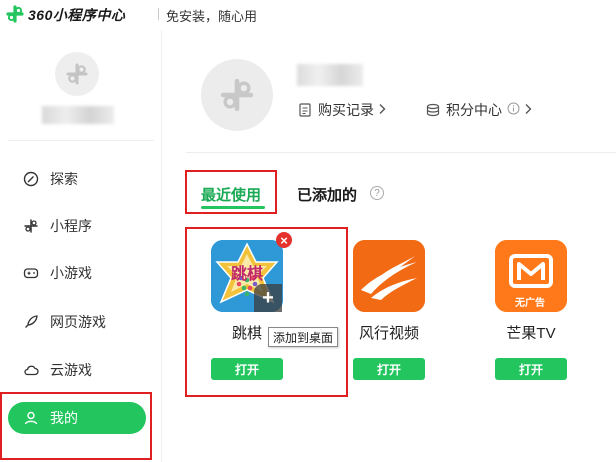  What do you see at coordinates (71, 370) in the screenshot?
I see `sidebar-item-label: 云游戏` at bounding box center [71, 370].